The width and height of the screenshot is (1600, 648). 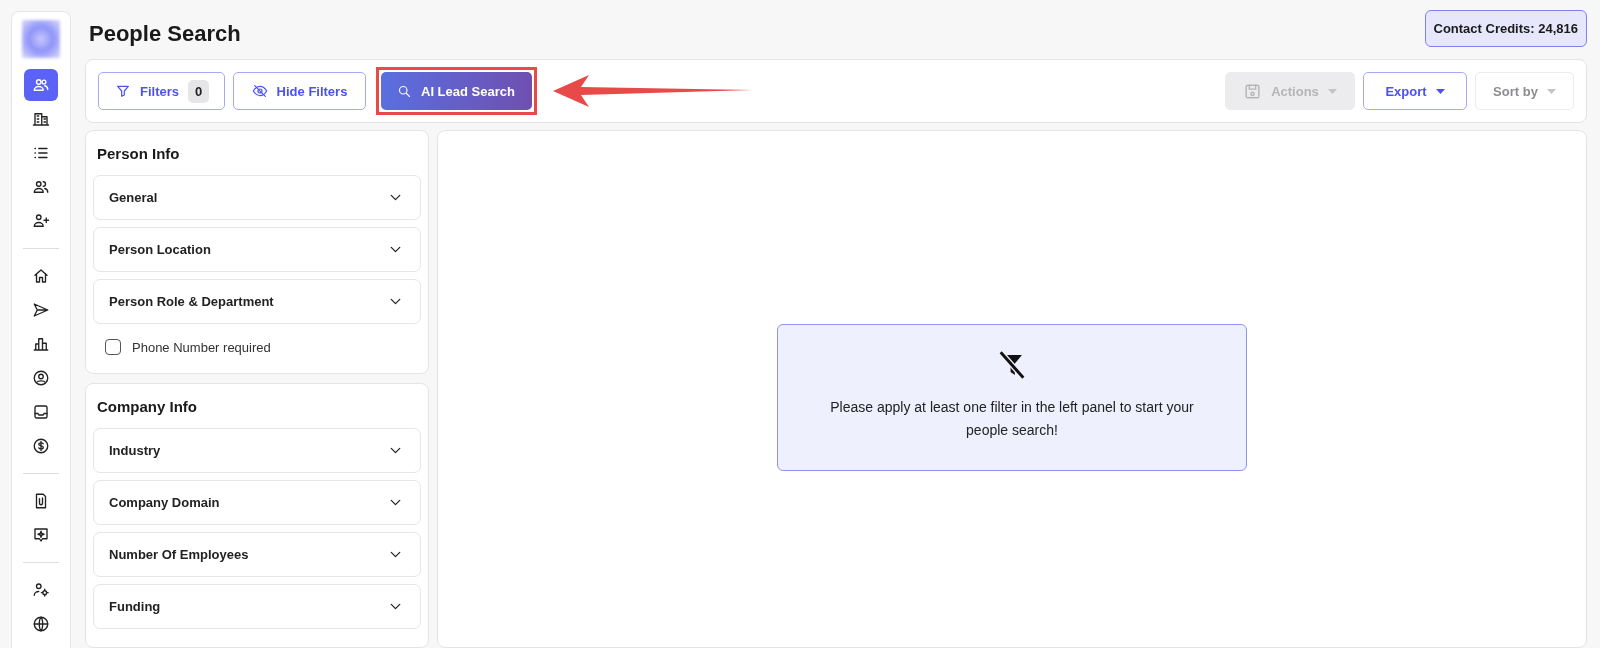 What do you see at coordinates (139, 153) in the screenshot?
I see `section-title: Person Info` at bounding box center [139, 153].